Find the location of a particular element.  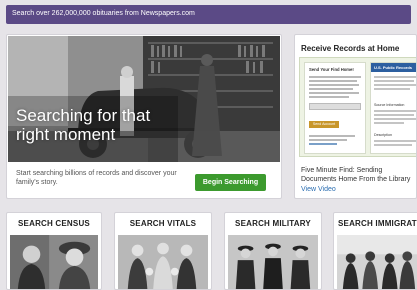

view-video-link: View Video is located at coordinates (318, 189).